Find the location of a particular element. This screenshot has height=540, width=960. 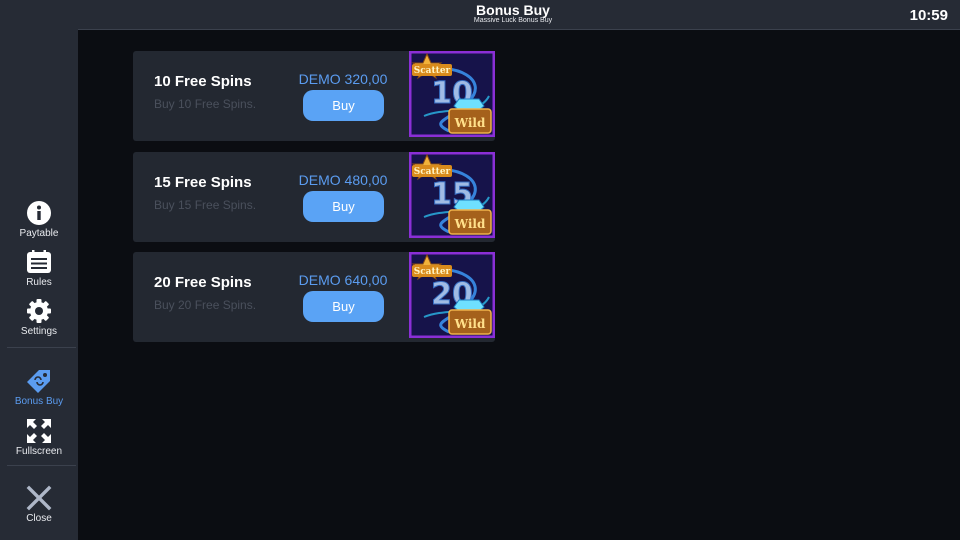

sidebar-item-bonus-buy: Bonus Buy is located at coordinates (39, 387).